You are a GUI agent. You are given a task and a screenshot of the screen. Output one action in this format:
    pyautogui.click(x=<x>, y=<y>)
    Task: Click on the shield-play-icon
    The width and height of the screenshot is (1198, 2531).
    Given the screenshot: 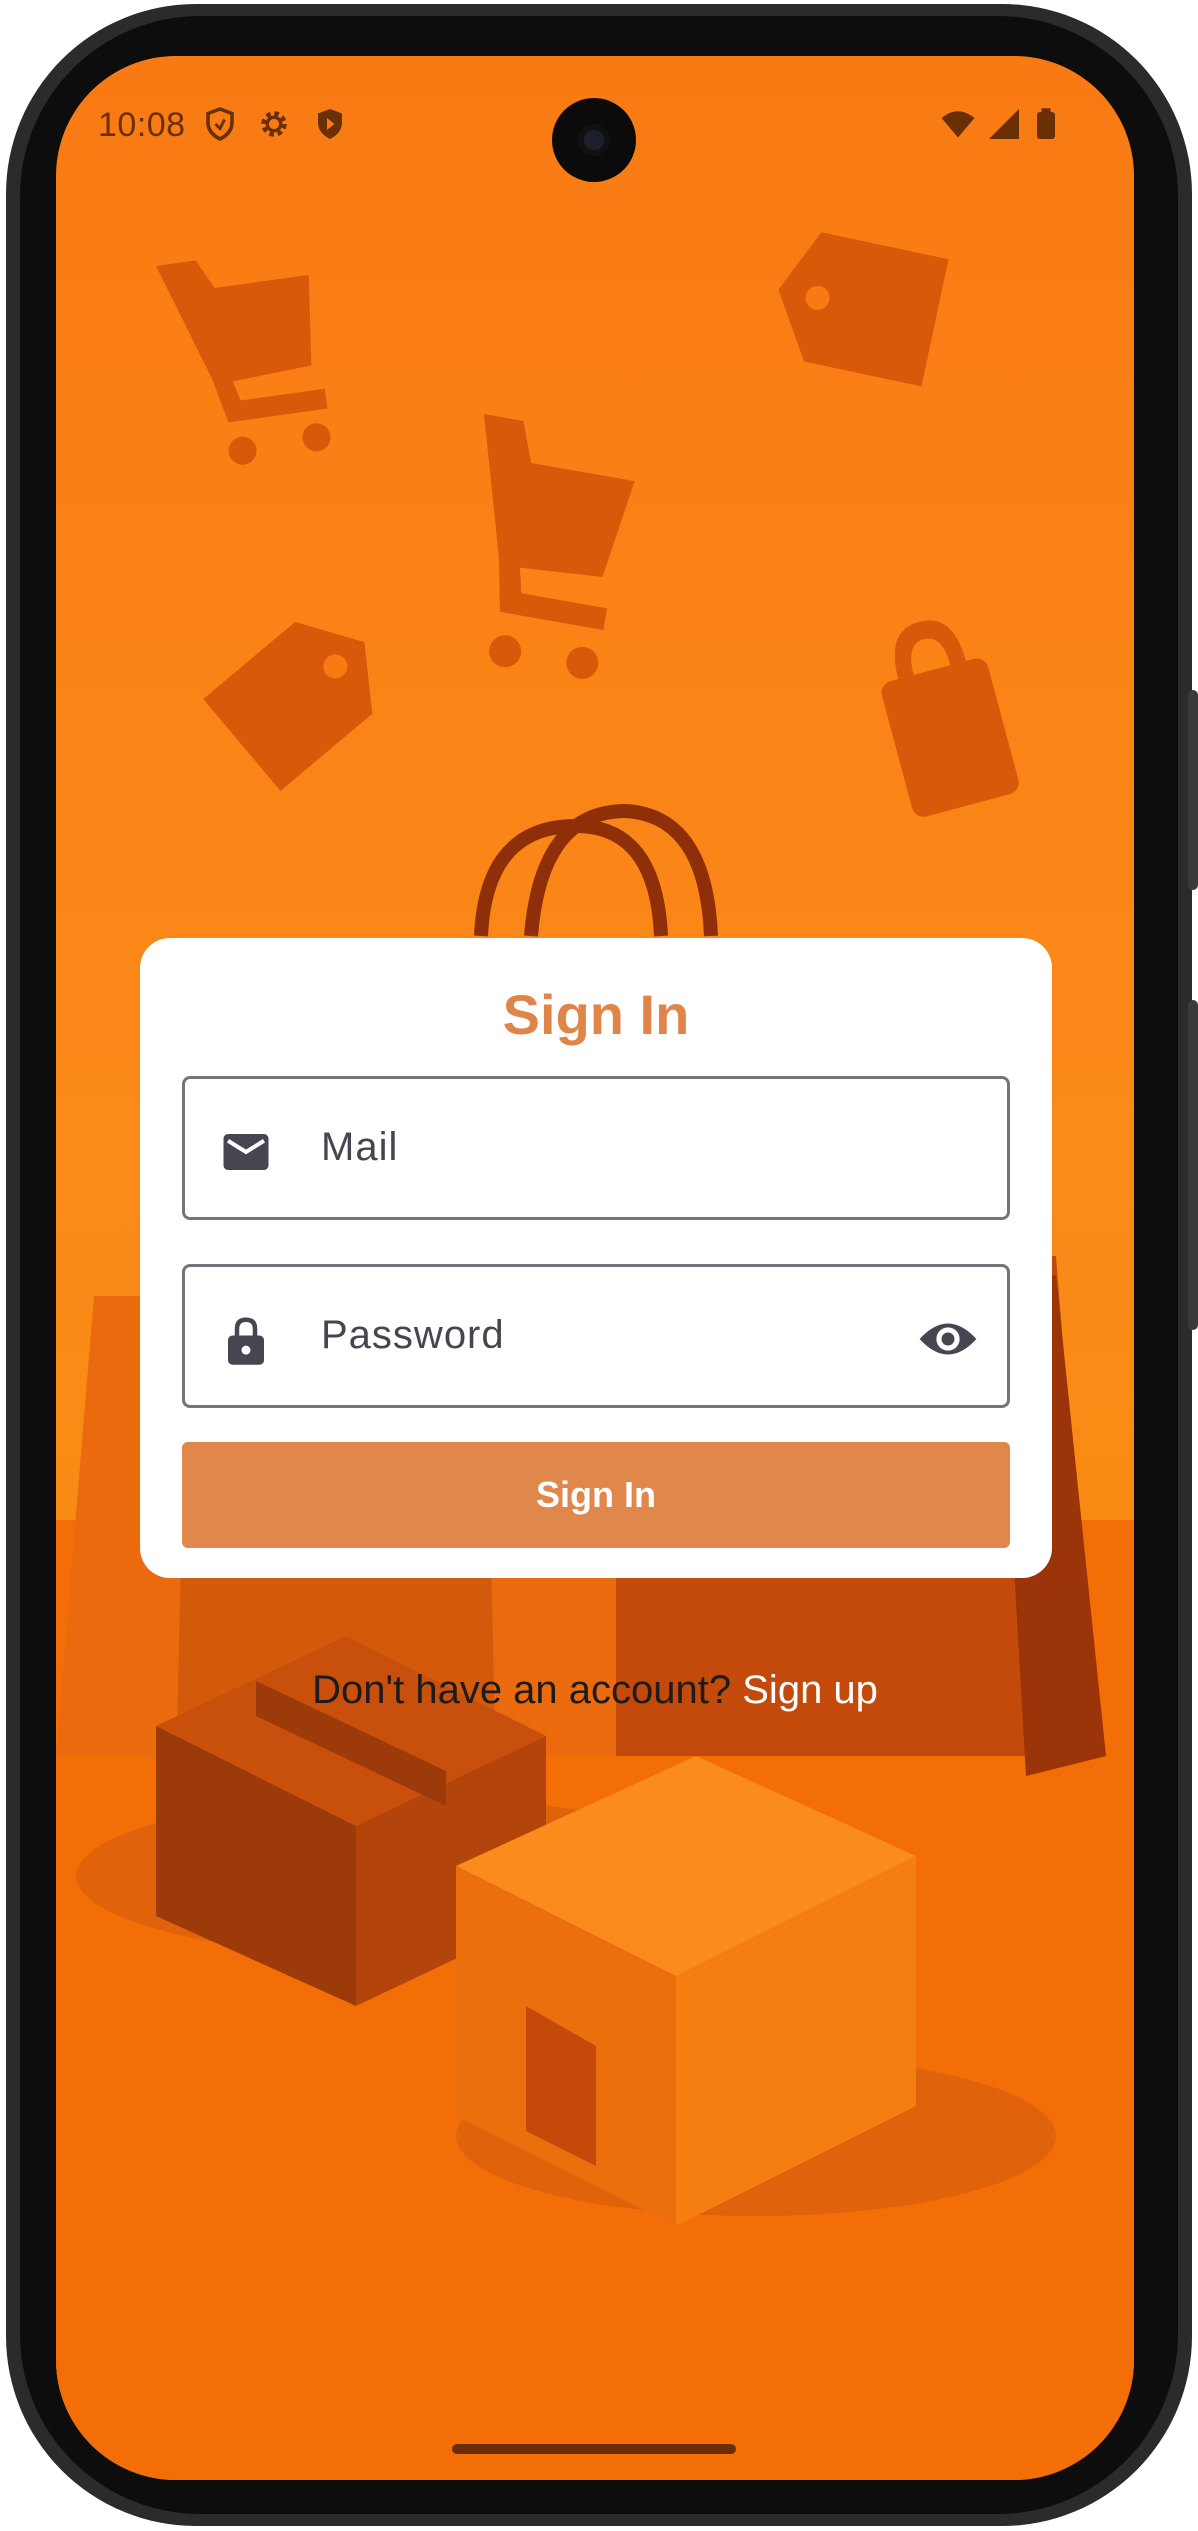 What is the action you would take?
    pyautogui.click(x=330, y=124)
    